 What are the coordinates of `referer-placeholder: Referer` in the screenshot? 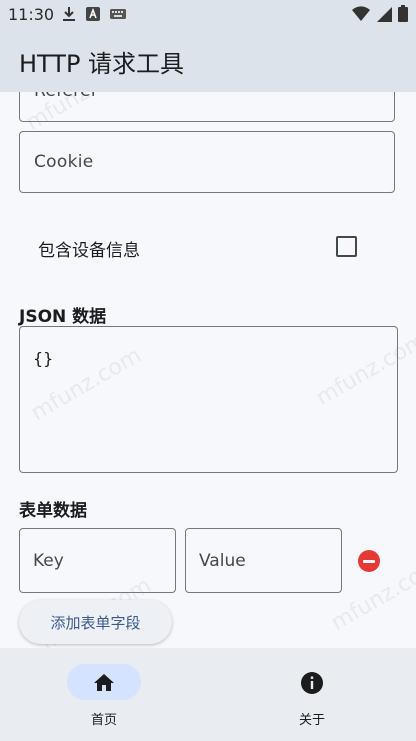 It's located at (66, 96).